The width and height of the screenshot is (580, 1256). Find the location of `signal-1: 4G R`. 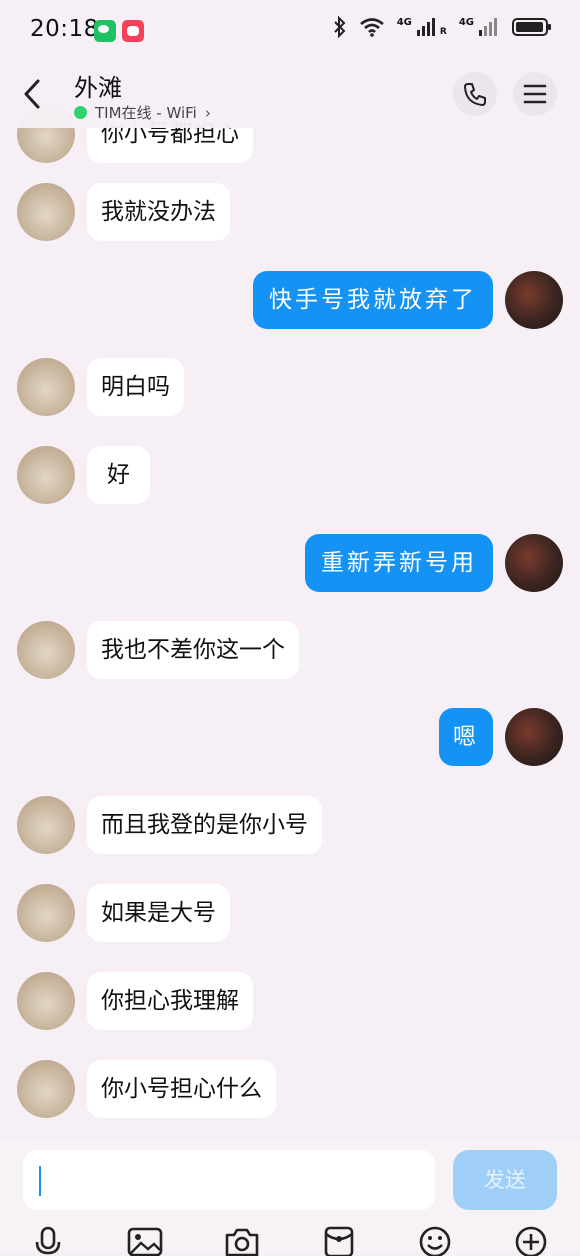

signal-1: 4G R is located at coordinates (422, 27).